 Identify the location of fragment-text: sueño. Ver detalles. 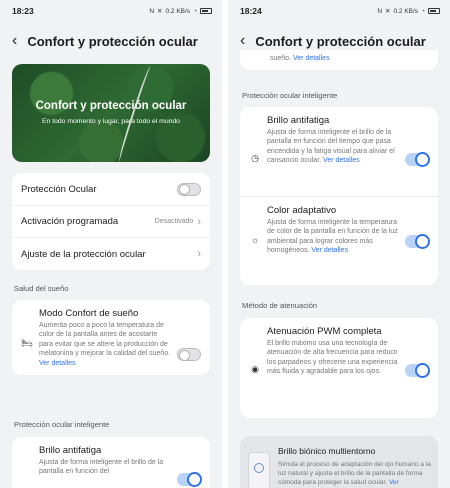
(300, 58).